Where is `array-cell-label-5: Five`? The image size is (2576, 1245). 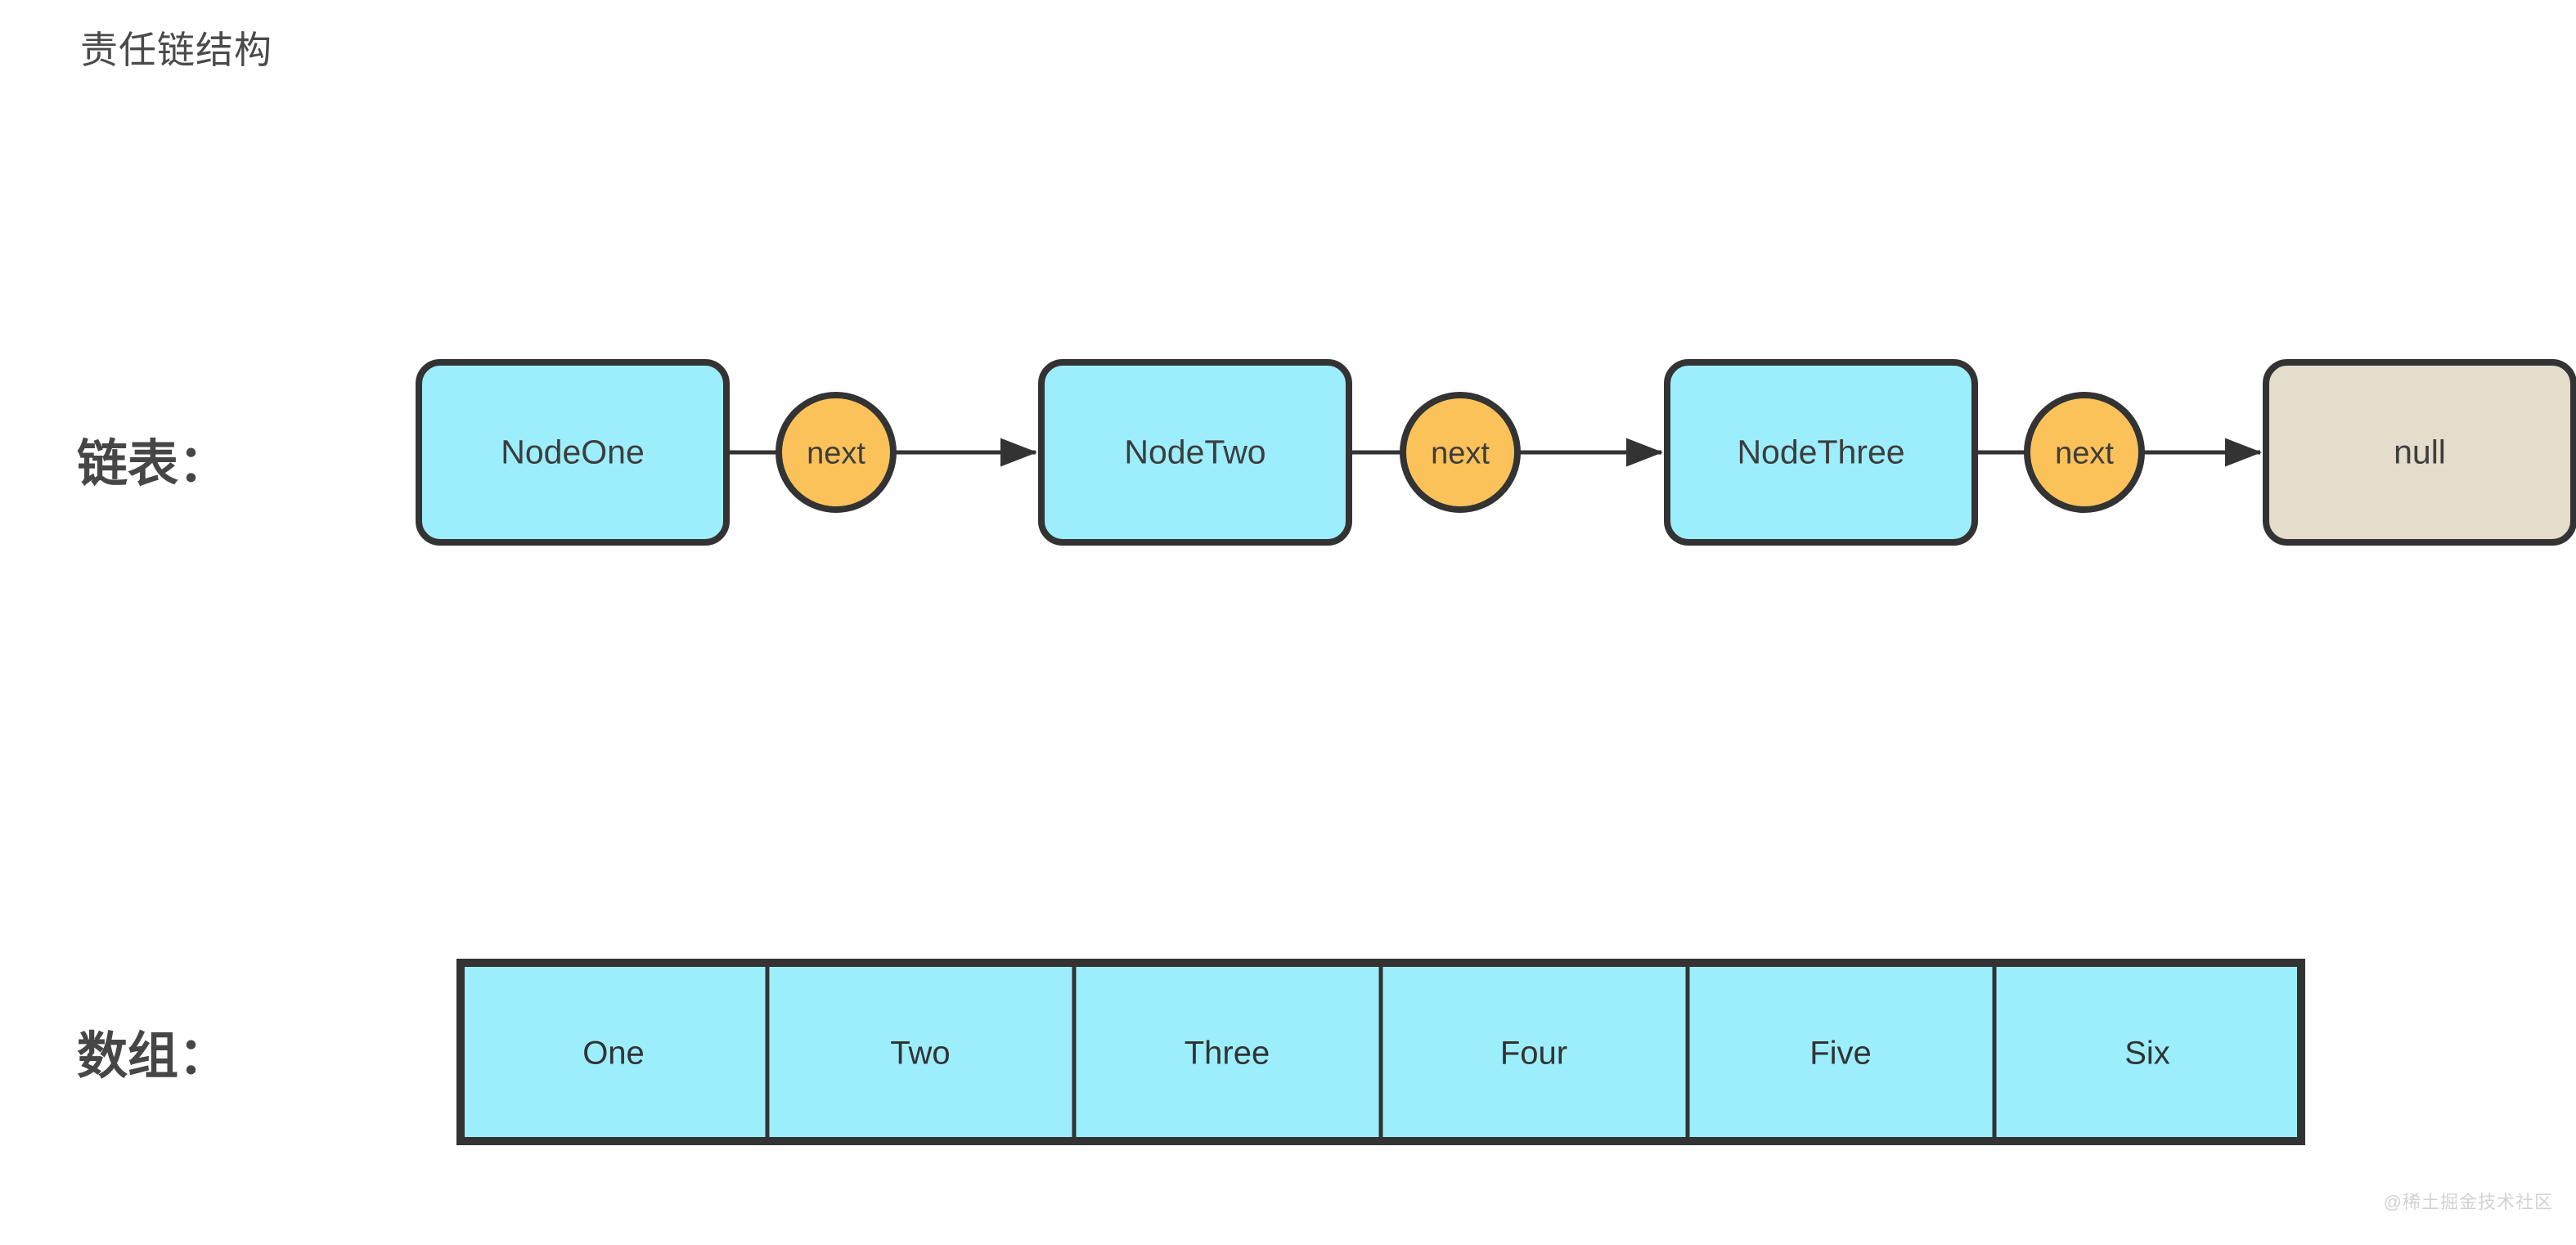 array-cell-label-5: Five is located at coordinates (1840, 1053).